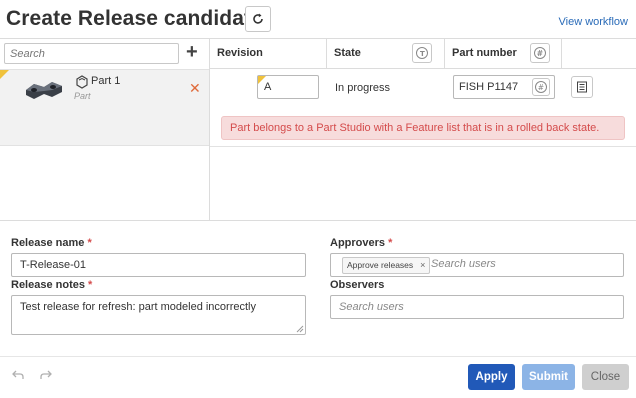 The image size is (636, 398). Describe the element at coordinates (594, 22) in the screenshot. I see `view-workflow-link: View workflow` at that location.